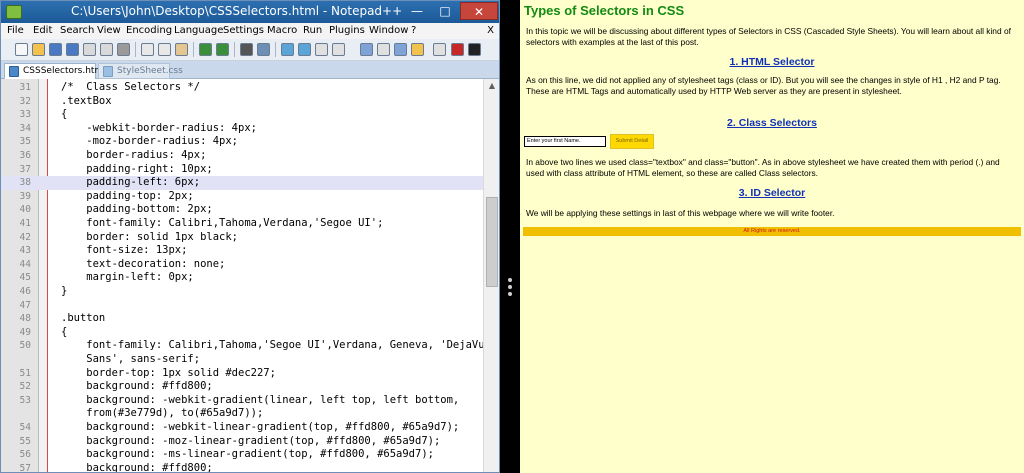 Image resolution: width=1024 pixels, height=473 pixels. I want to click on code-line: 32 .textBox, so click(242, 102).